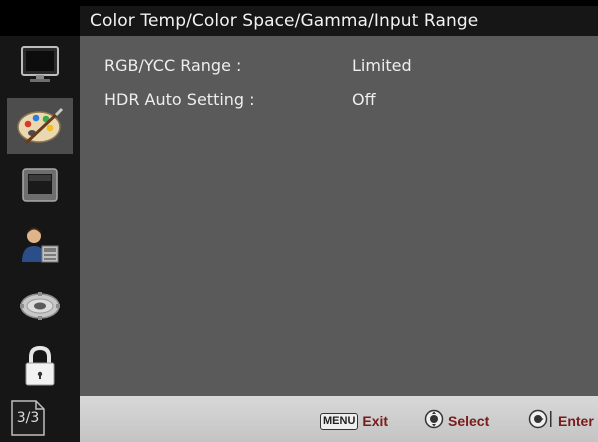 This screenshot has width=598, height=442. I want to click on sidebar-item-setup, so click(40, 306).